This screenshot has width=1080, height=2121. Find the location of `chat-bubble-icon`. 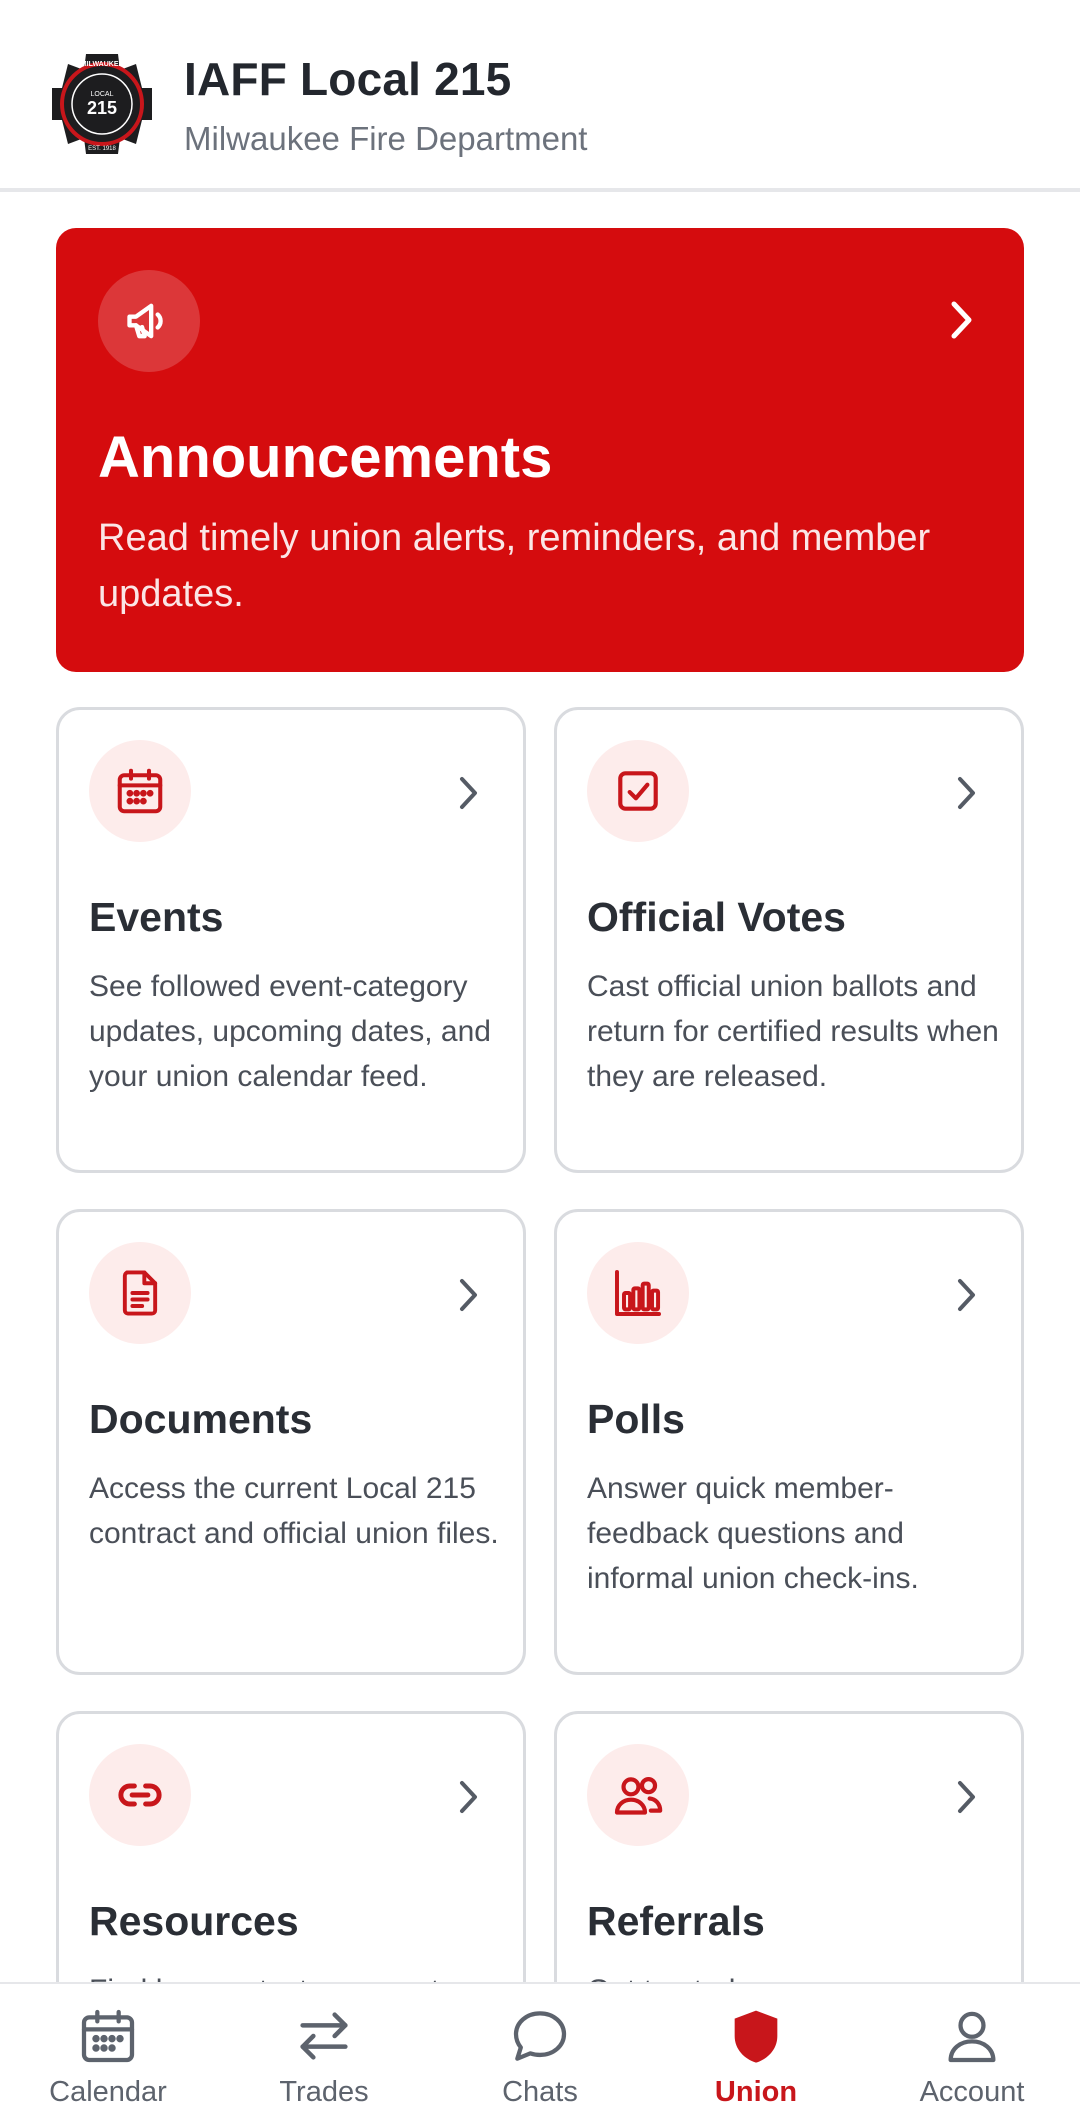

chat-bubble-icon is located at coordinates (540, 2036).